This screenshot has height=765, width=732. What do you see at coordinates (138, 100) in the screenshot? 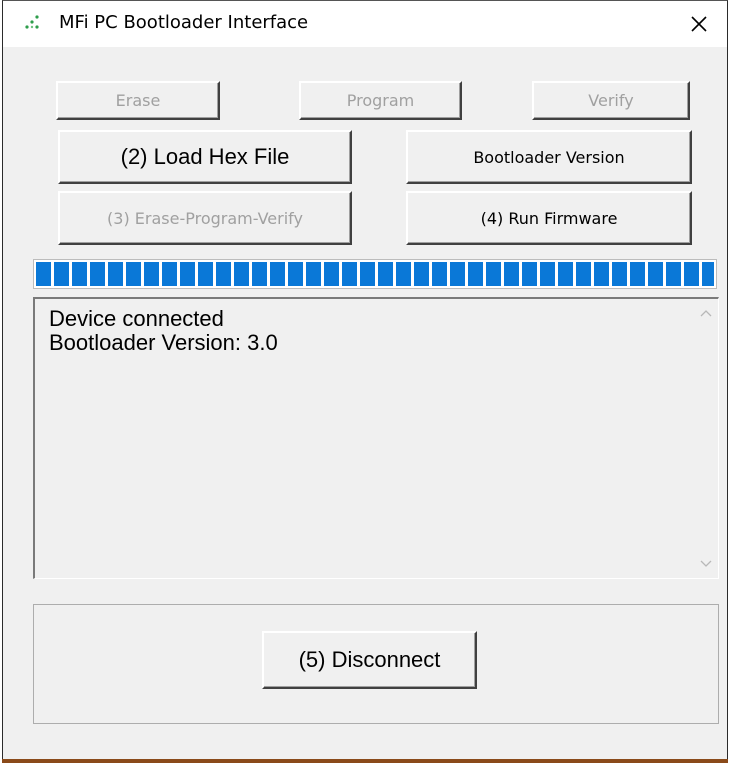
I see `erase-button: Erase` at bounding box center [138, 100].